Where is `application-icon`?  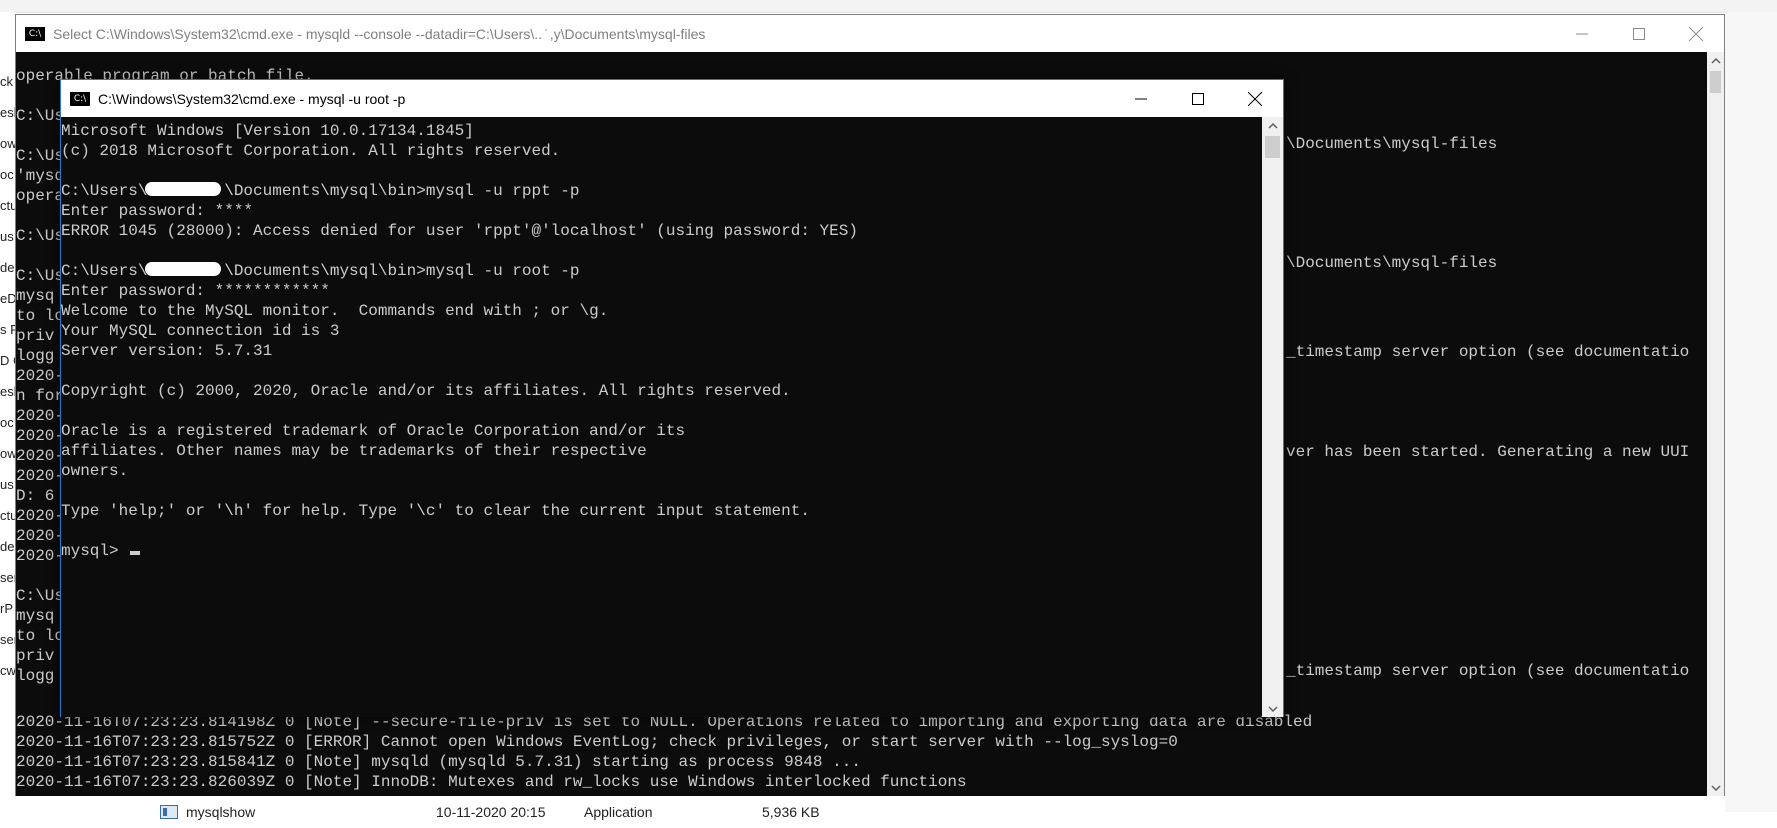
application-icon is located at coordinates (169, 812).